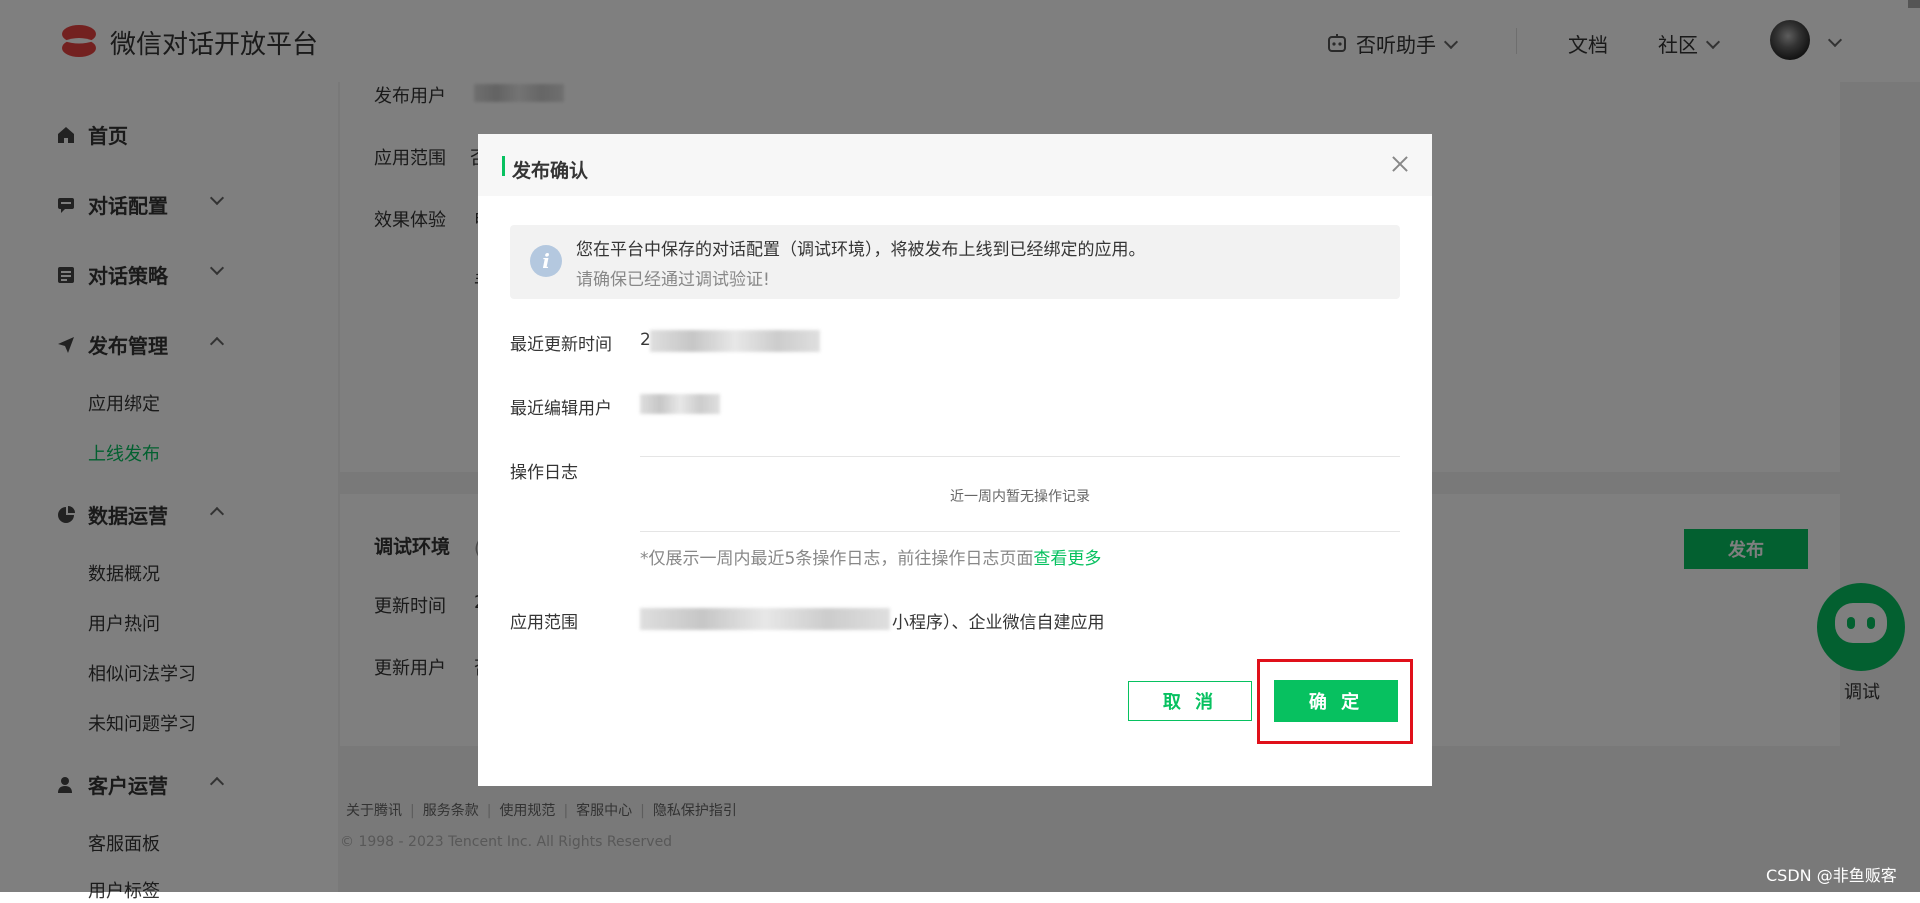  What do you see at coordinates (546, 261) in the screenshot?
I see `info-icon: i` at bounding box center [546, 261].